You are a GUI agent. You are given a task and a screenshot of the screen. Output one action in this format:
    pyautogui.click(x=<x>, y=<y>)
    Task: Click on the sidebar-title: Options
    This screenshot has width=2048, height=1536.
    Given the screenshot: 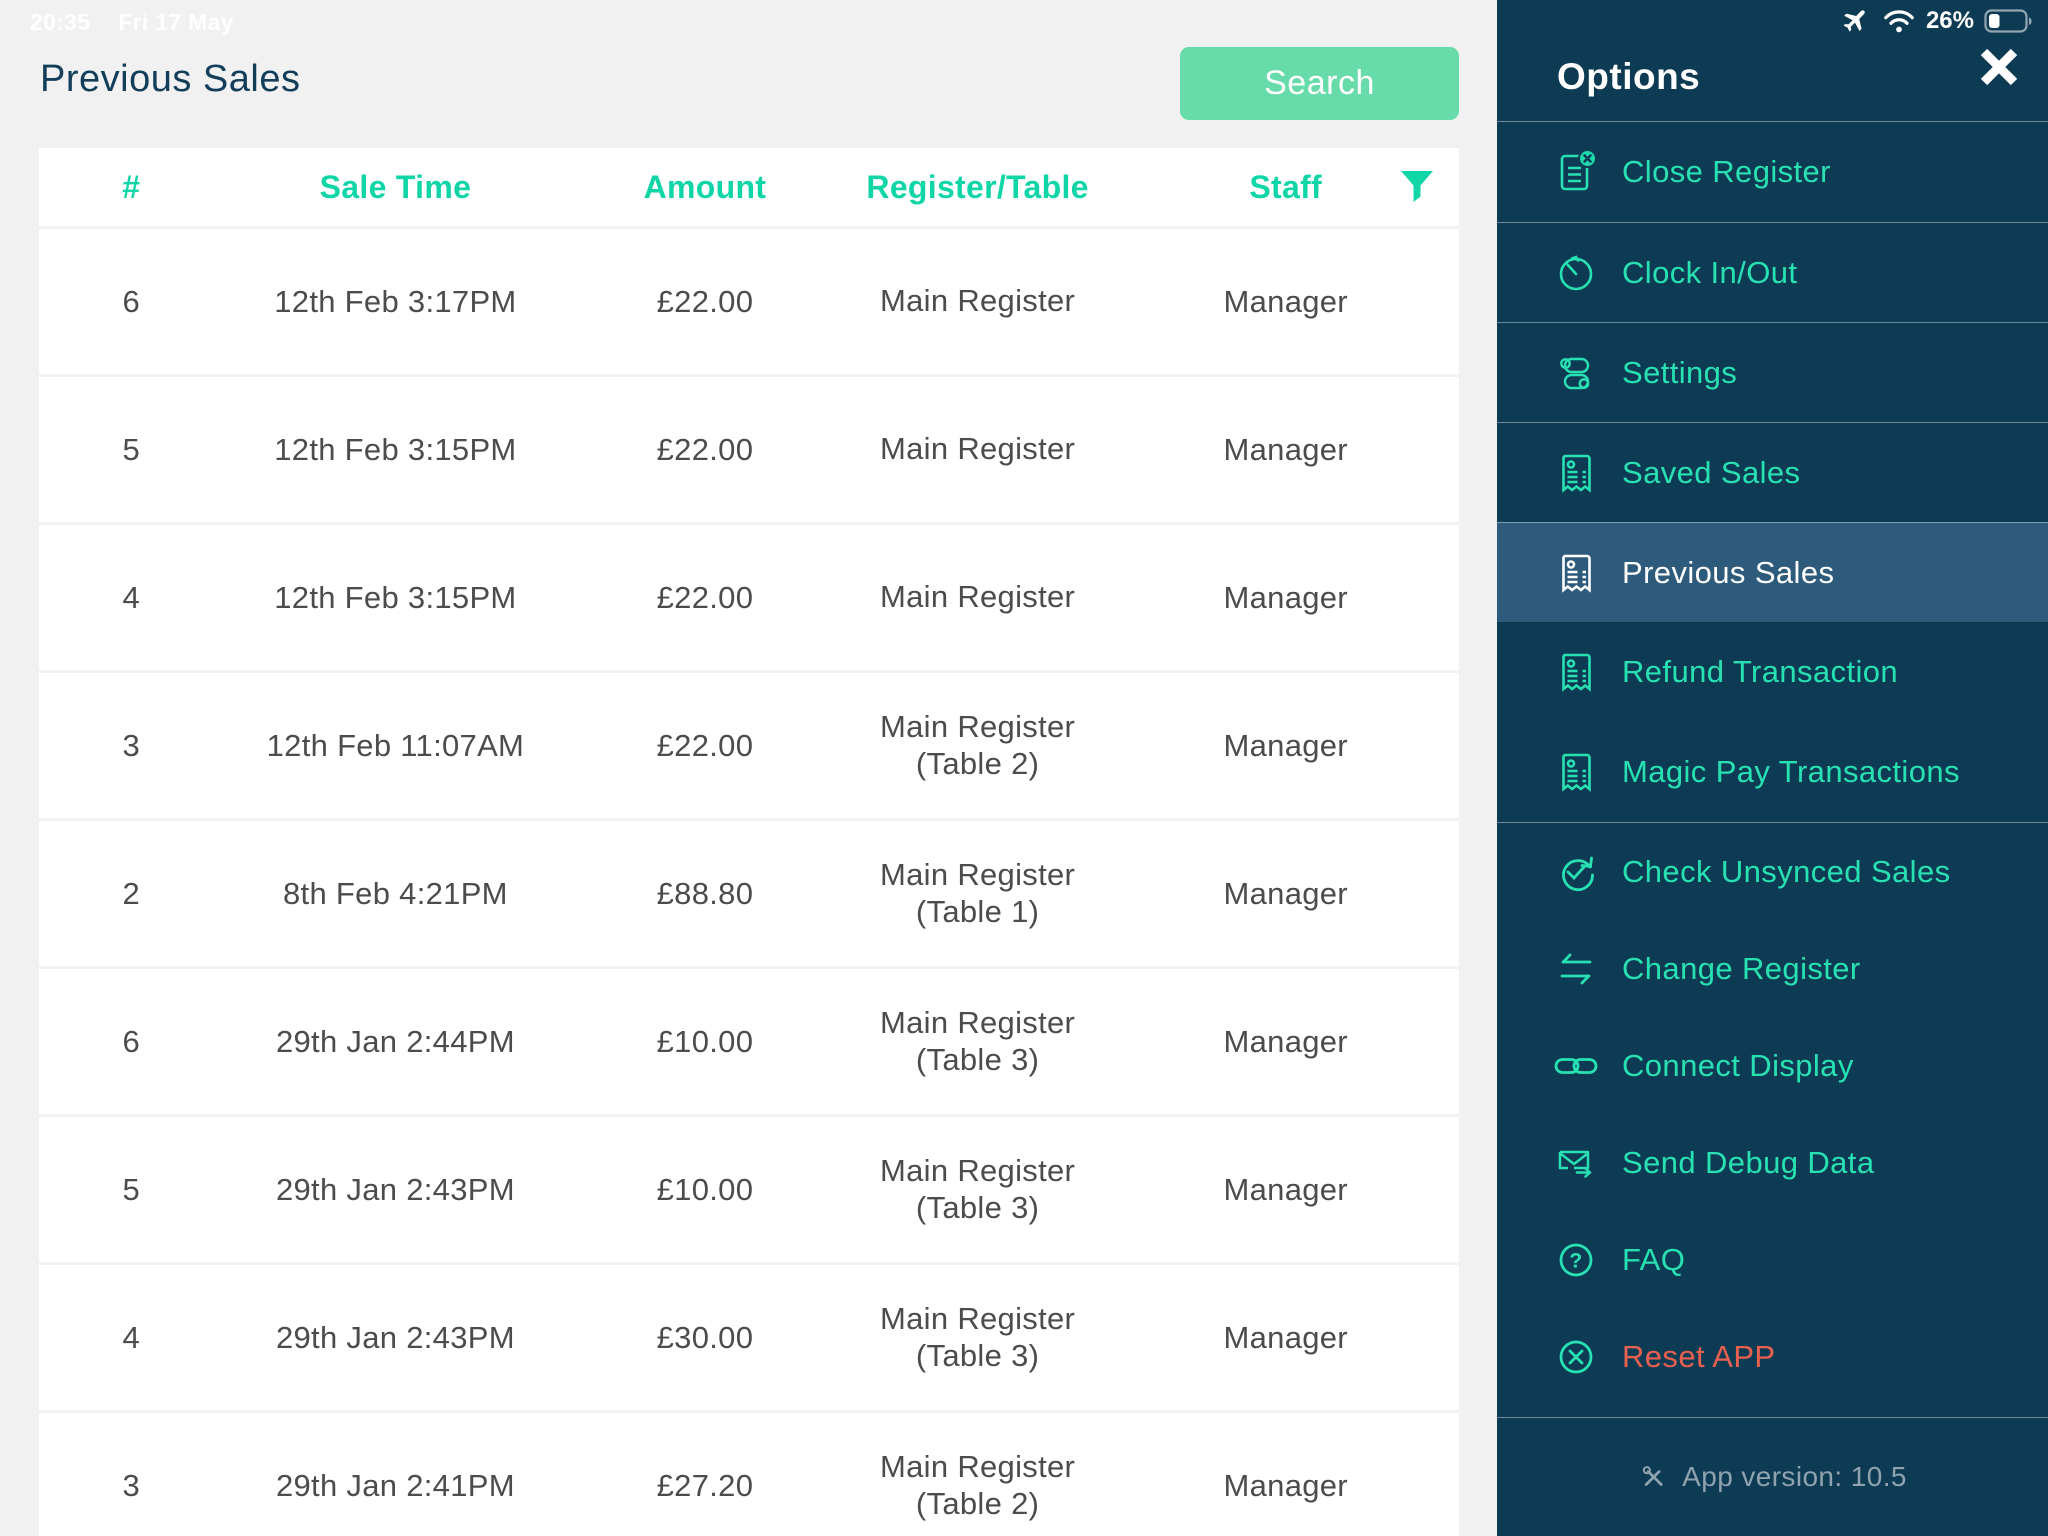 What is the action you would take?
    pyautogui.click(x=1629, y=76)
    